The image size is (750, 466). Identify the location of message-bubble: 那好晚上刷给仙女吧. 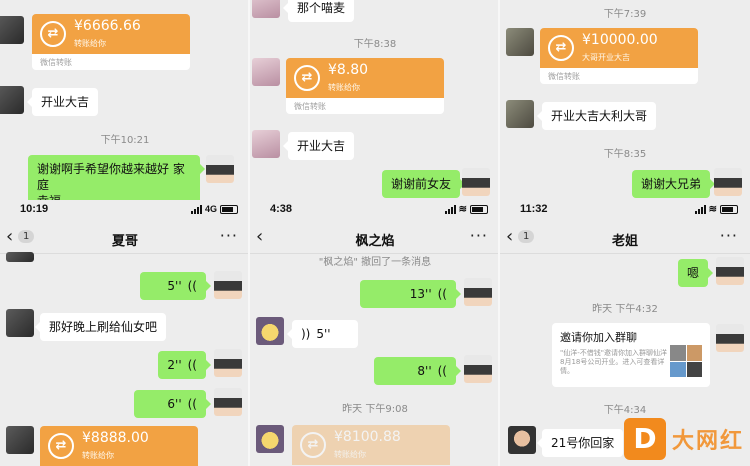
(100, 327).